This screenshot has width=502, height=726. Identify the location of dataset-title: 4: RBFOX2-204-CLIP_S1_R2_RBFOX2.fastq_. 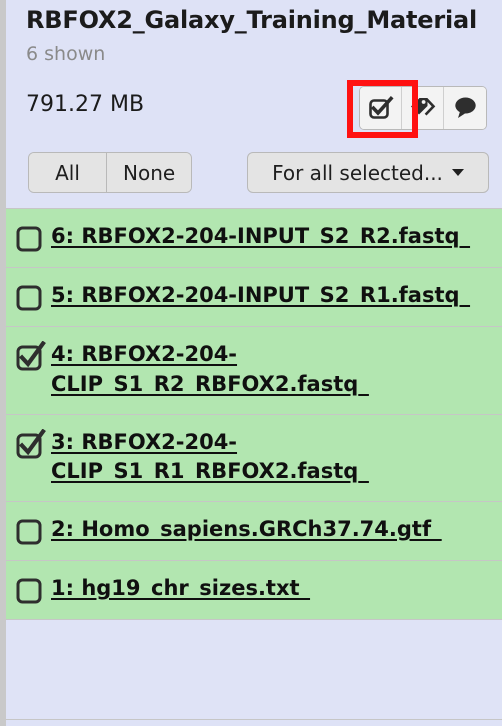
(271, 370).